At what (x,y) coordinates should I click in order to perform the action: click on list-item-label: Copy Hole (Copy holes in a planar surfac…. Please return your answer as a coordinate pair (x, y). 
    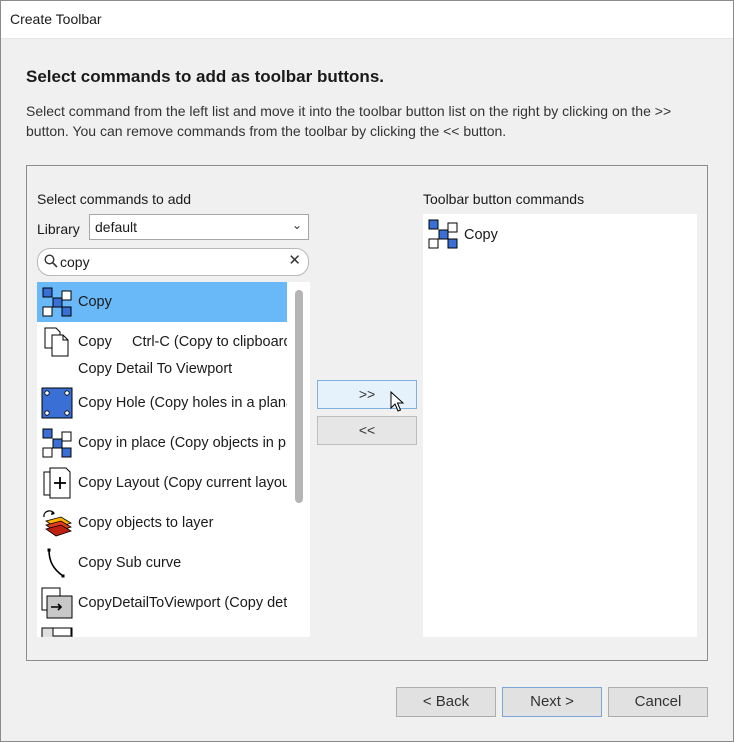
    Looking at the image, I should click on (182, 403).